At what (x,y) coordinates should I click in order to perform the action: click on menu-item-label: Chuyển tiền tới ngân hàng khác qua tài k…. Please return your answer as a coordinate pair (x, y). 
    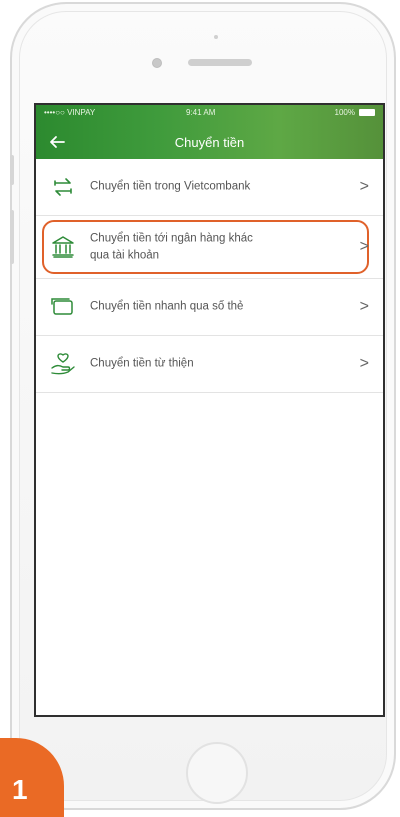
    Looking at the image, I should click on (216, 246).